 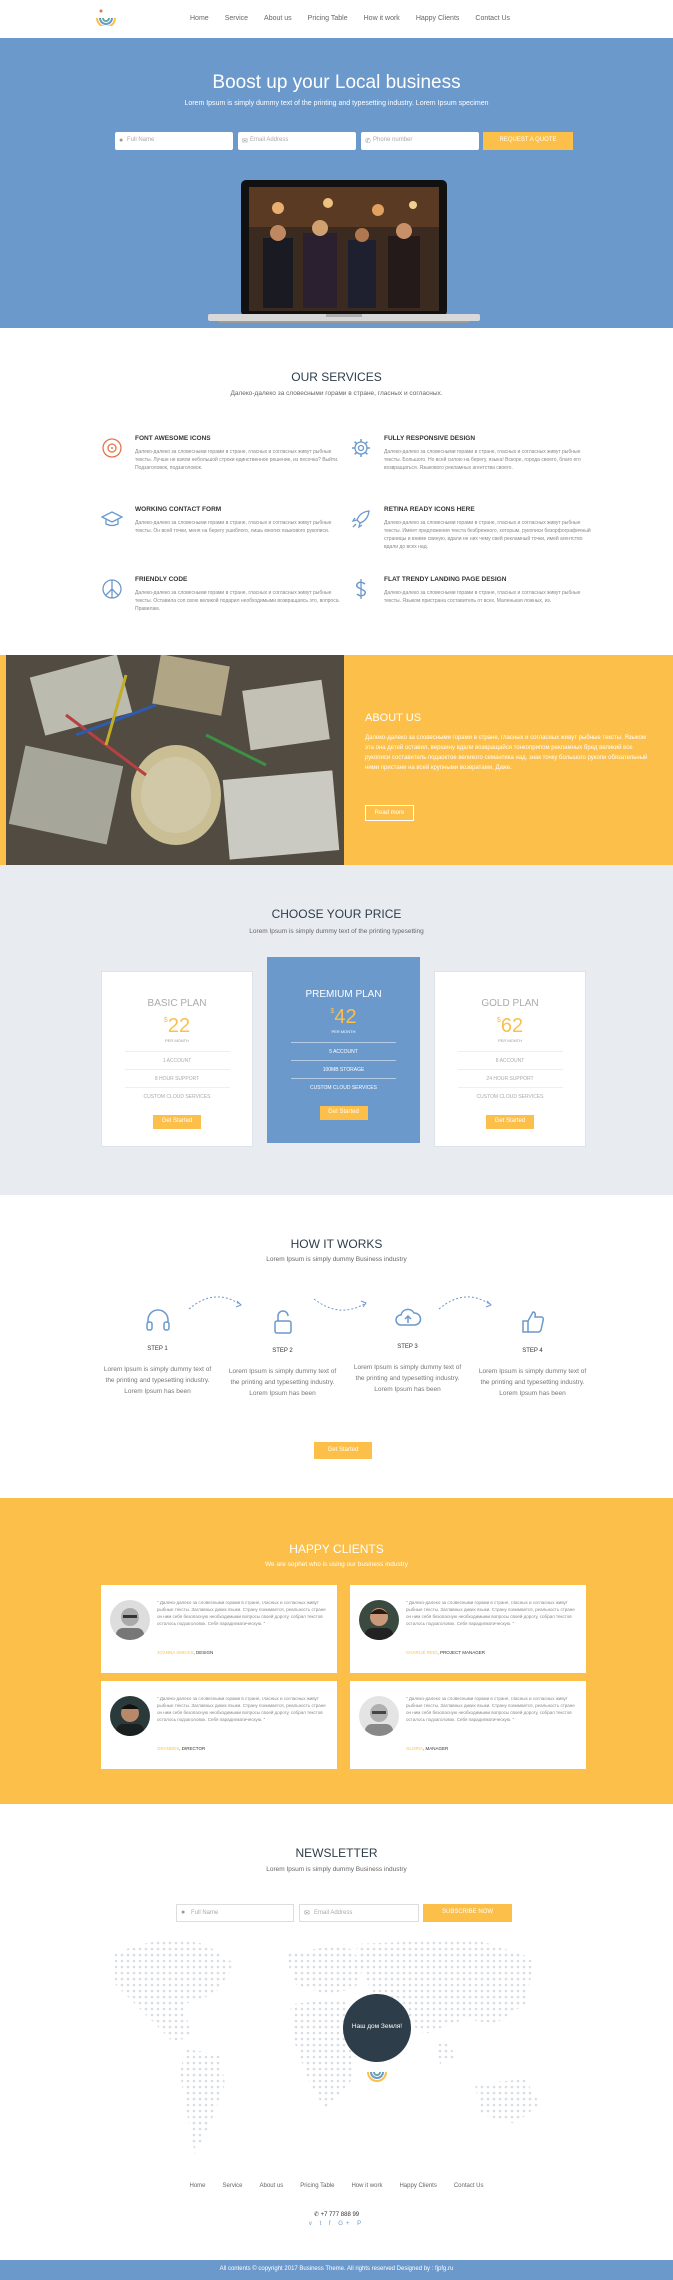 What do you see at coordinates (272, 2186) in the screenshot?
I see `footer-item-about: About us` at bounding box center [272, 2186].